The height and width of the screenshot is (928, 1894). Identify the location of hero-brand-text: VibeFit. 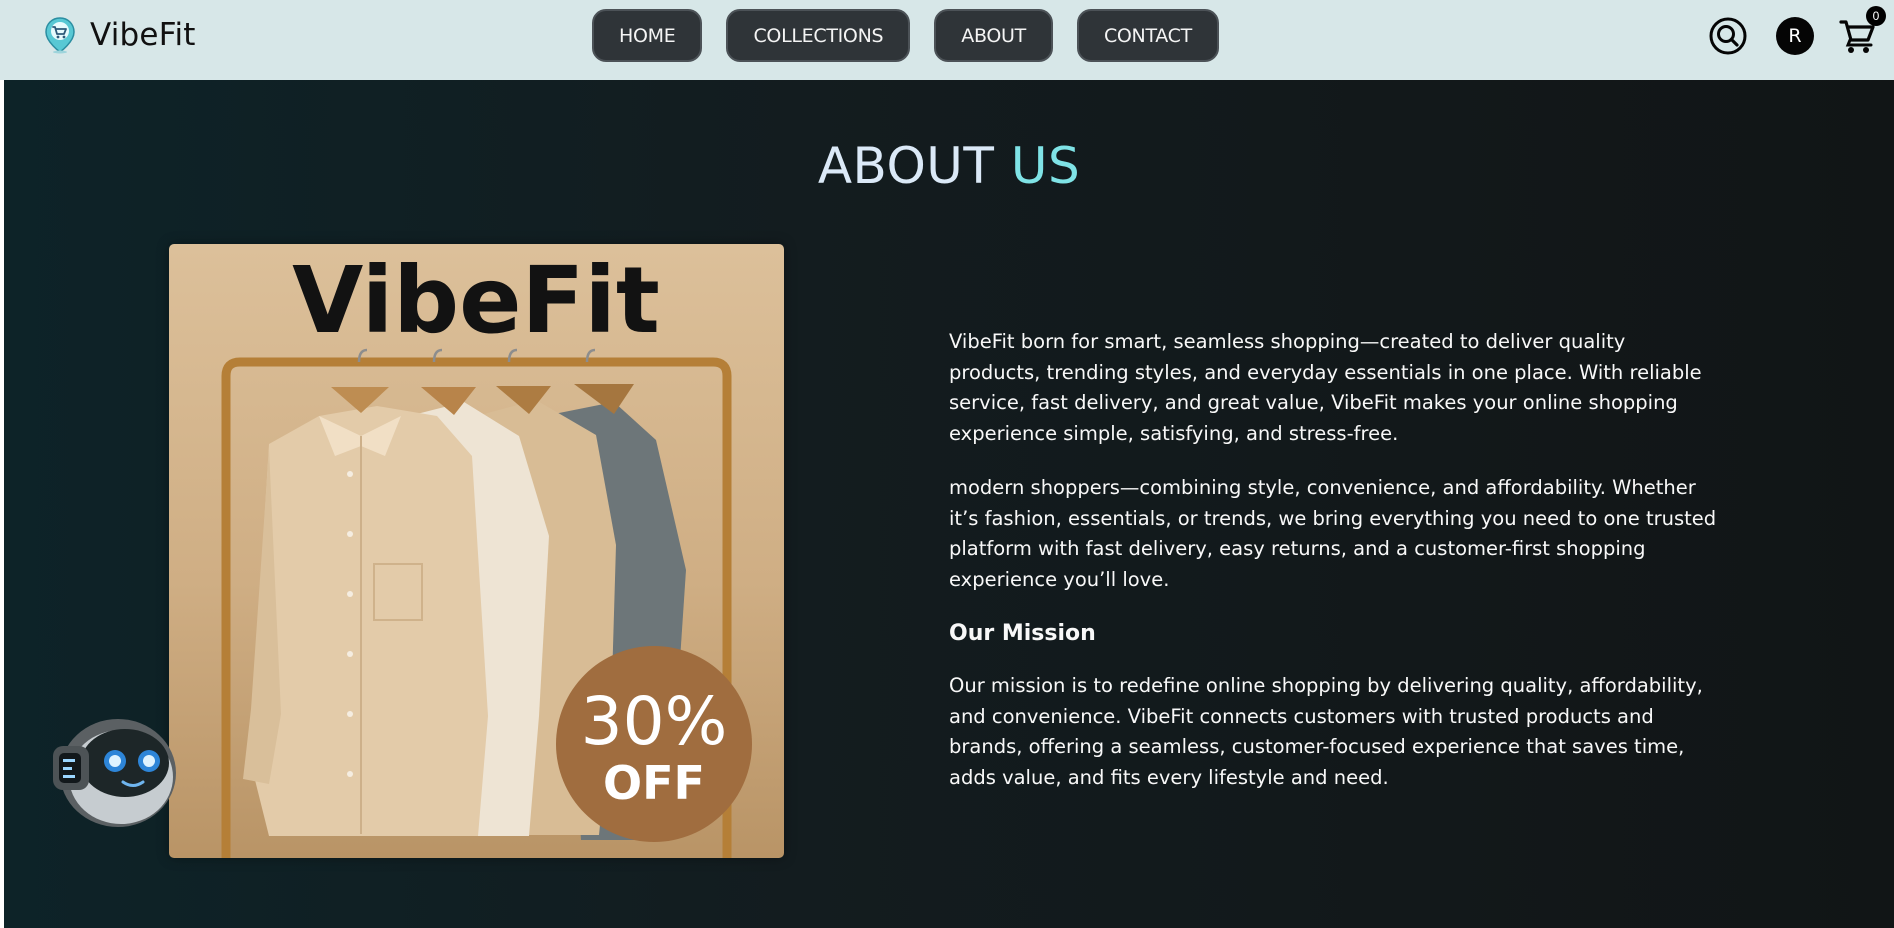
(476, 300).